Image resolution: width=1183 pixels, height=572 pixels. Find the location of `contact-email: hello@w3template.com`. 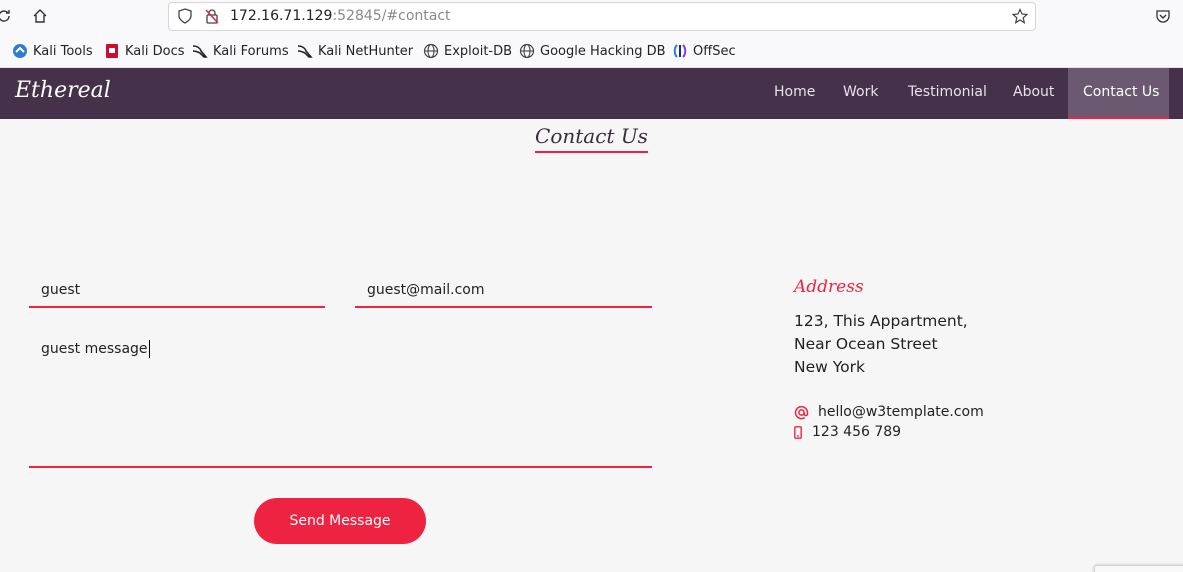

contact-email: hello@w3template.com is located at coordinates (901, 412).